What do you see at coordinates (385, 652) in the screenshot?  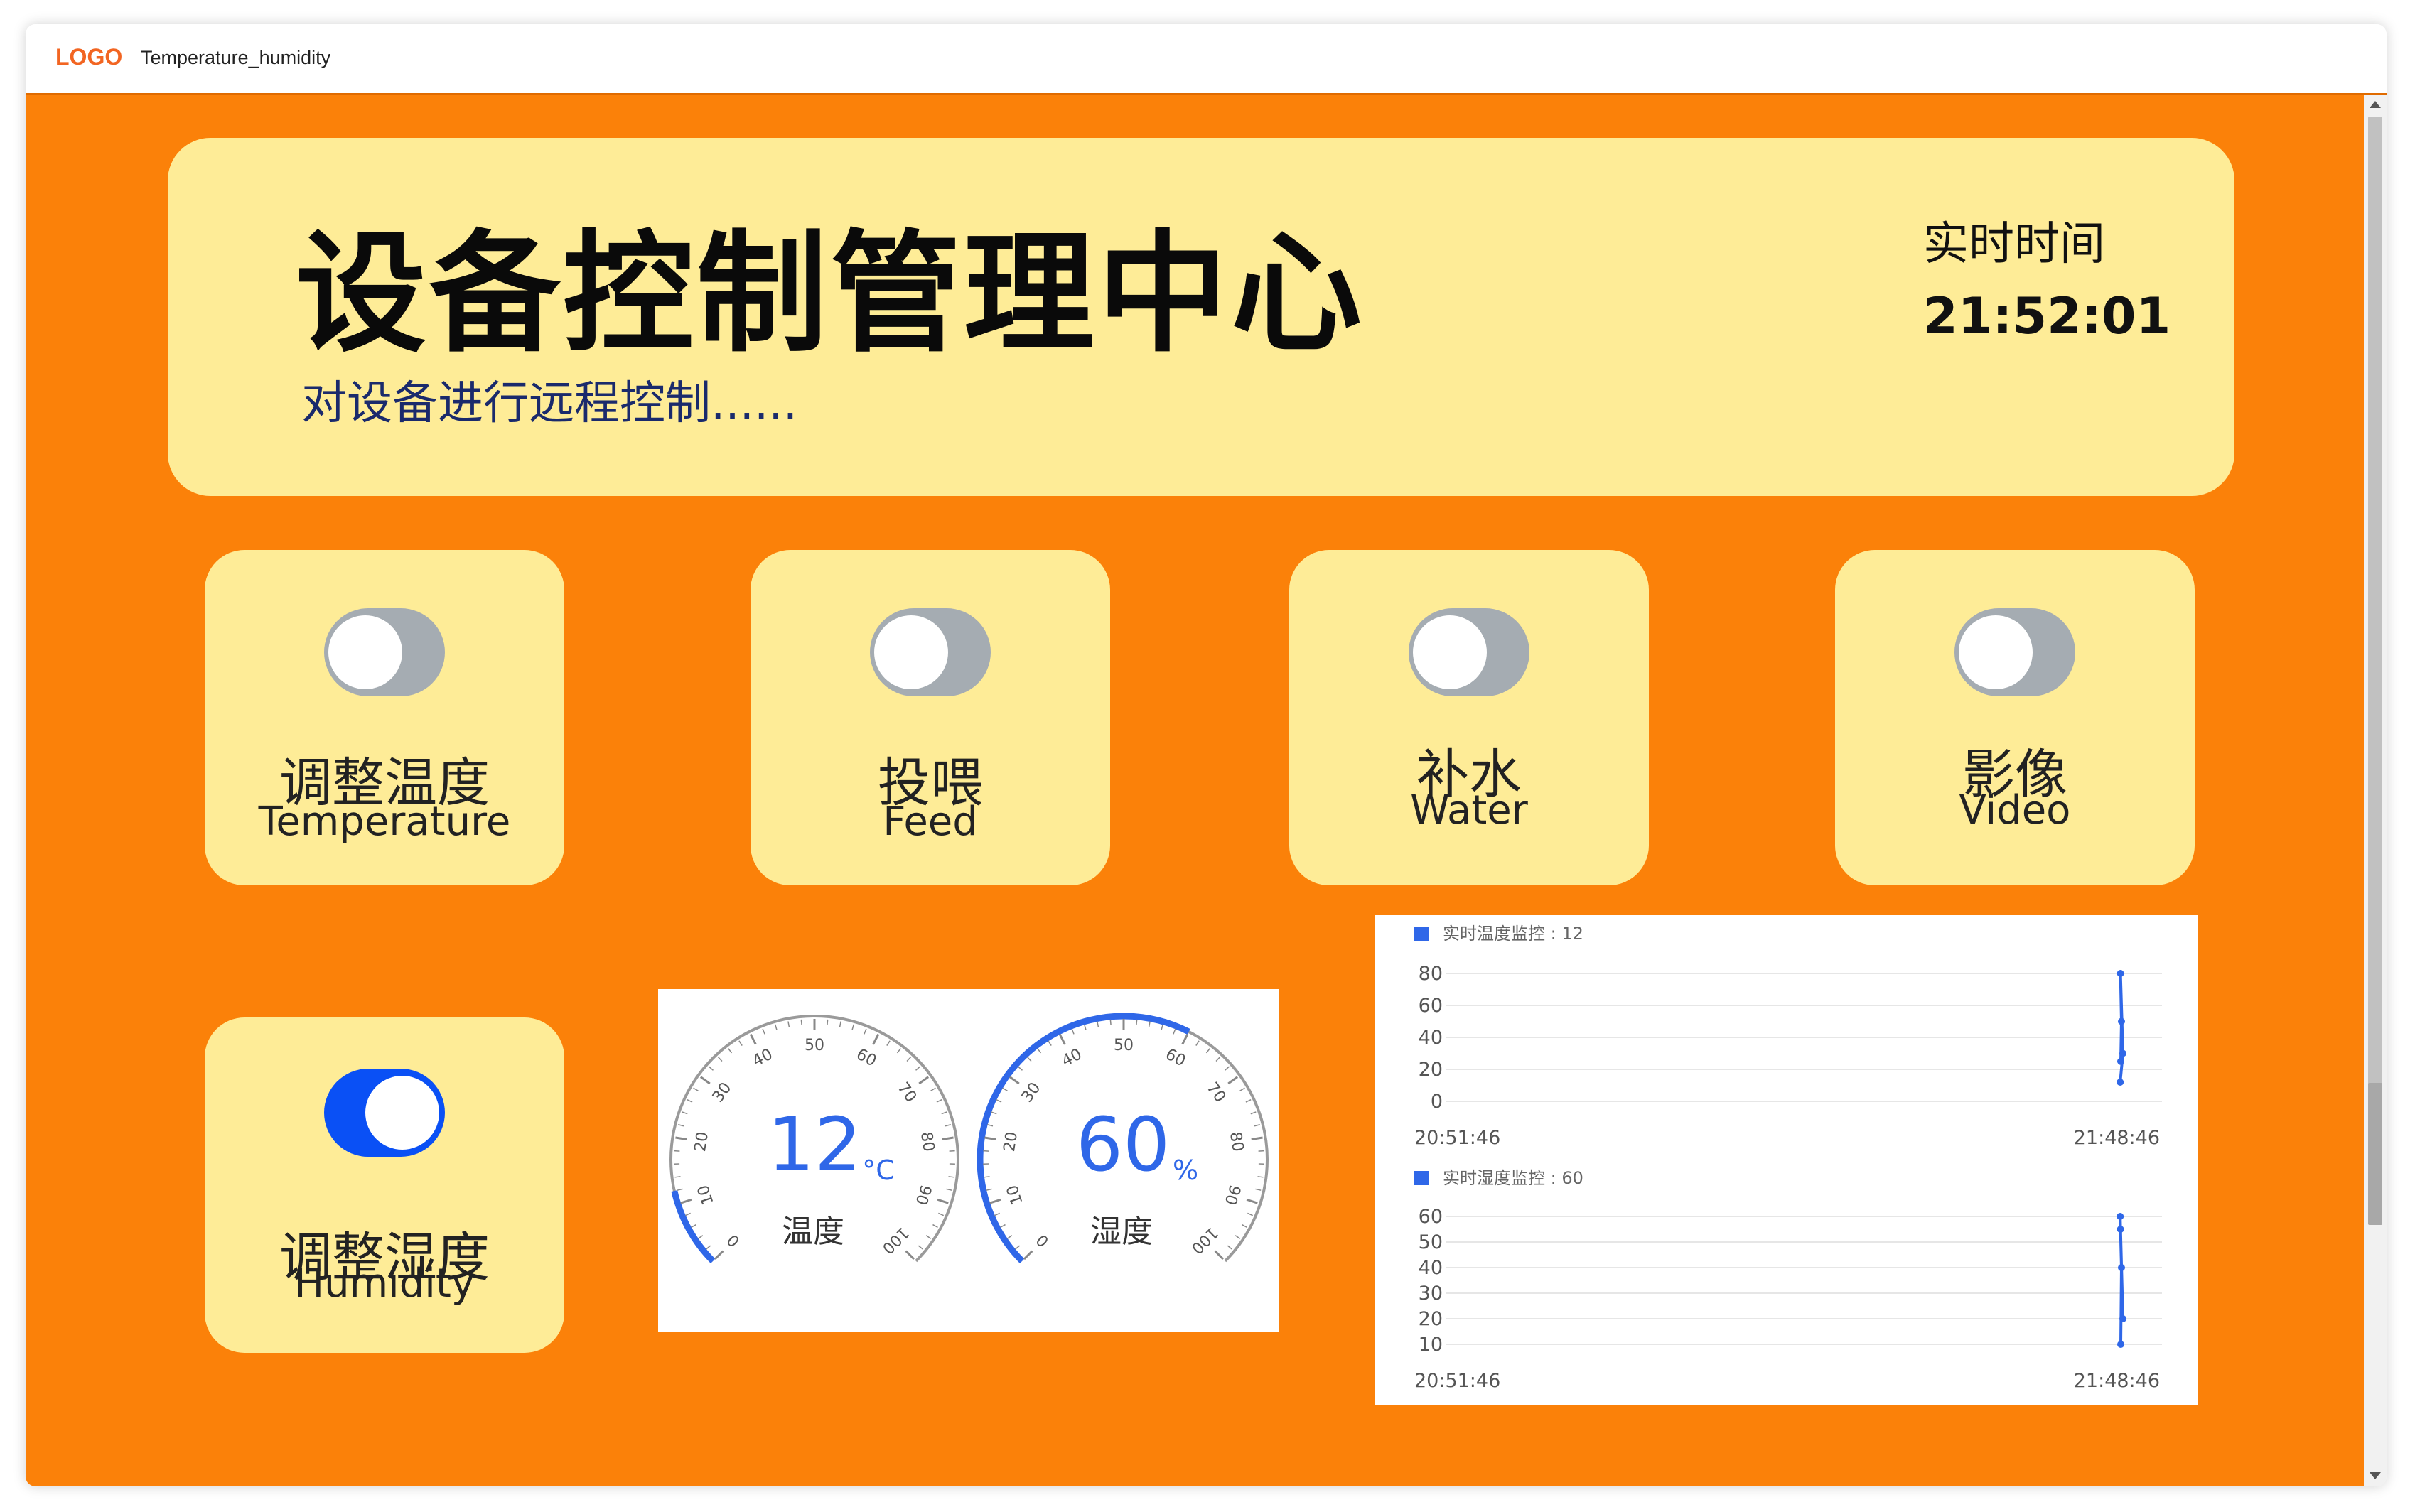 I see `temperature-toggle` at bounding box center [385, 652].